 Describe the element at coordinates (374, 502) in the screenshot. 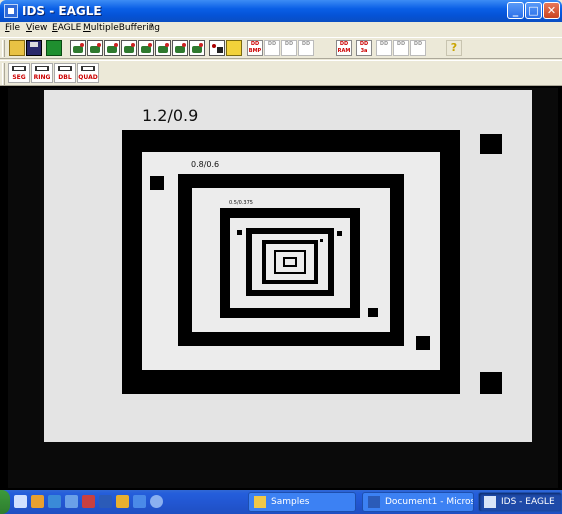

I see `word-document-icon` at that location.